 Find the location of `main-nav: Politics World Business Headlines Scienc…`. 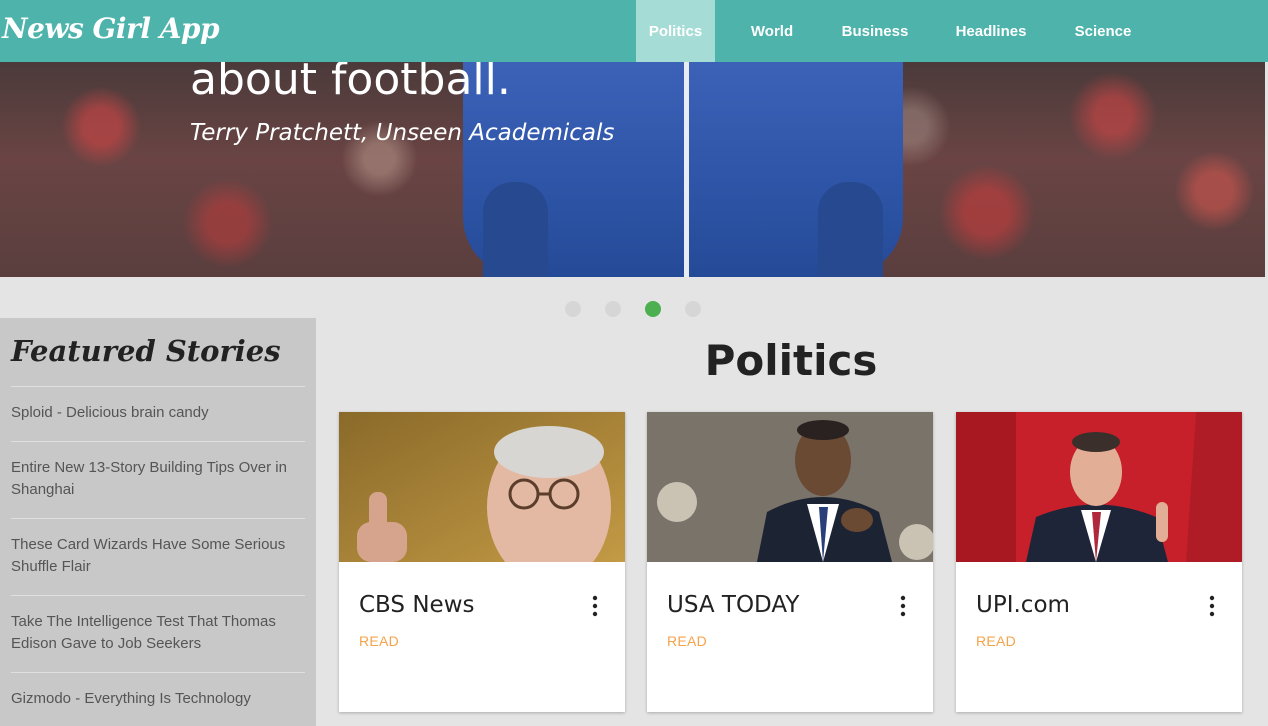

main-nav: Politics World Business Headlines Scienc… is located at coordinates (890, 31).